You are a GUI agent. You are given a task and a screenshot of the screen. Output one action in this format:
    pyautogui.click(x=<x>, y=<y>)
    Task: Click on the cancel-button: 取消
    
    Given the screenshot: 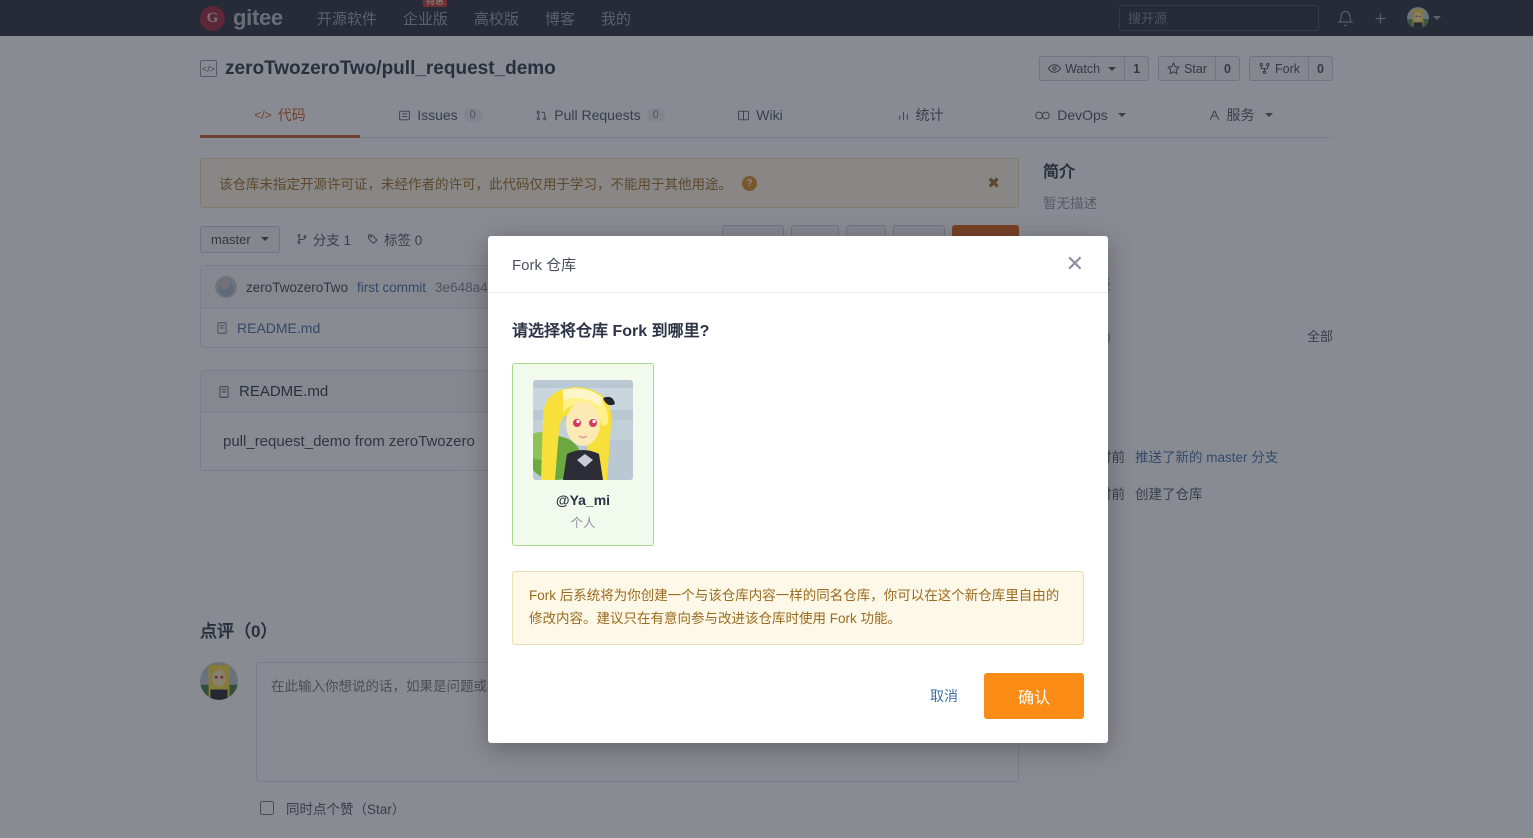 What is the action you would take?
    pyautogui.click(x=944, y=696)
    